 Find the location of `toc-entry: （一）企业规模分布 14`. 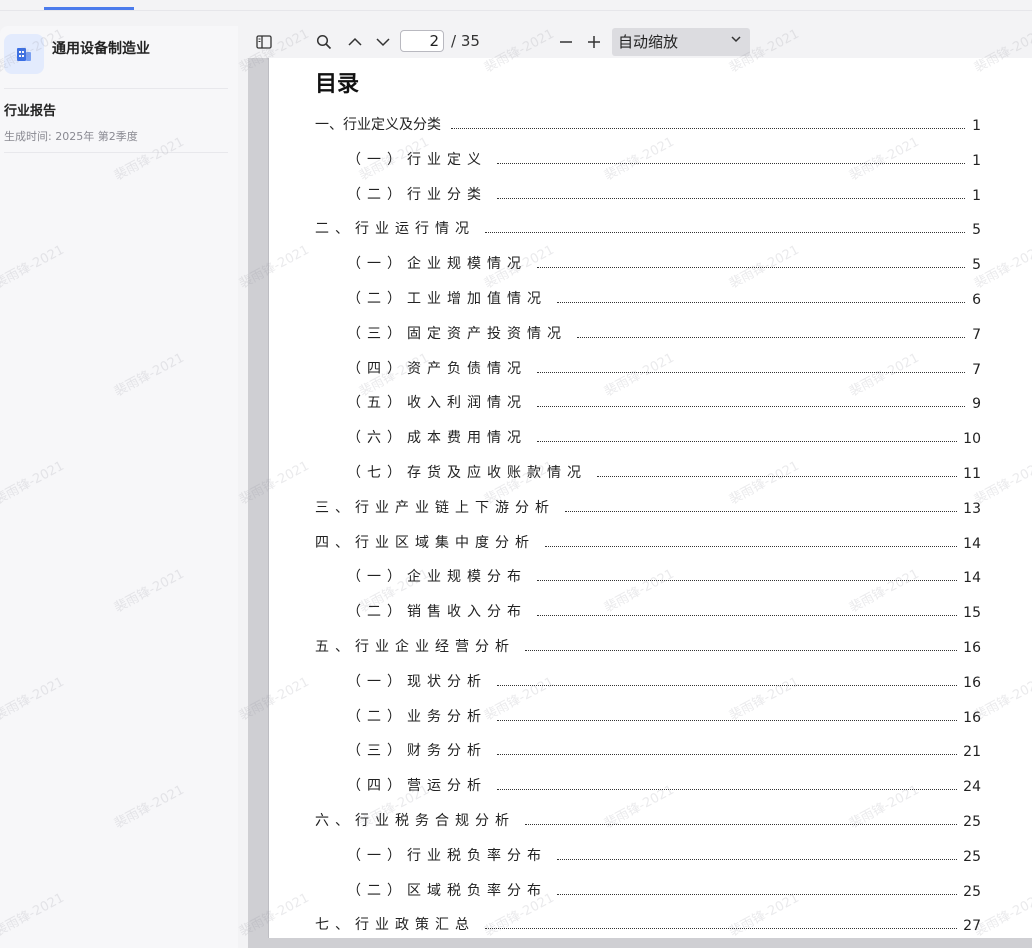

toc-entry: （一）企业规模分布 14 is located at coordinates (664, 576).